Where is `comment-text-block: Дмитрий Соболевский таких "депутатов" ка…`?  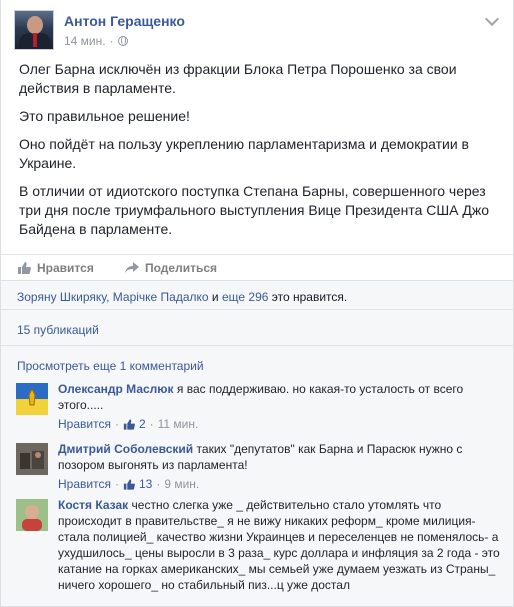
comment-text-block: Дмитрий Соболевский таких "депутатов" ка… is located at coordinates (281, 457).